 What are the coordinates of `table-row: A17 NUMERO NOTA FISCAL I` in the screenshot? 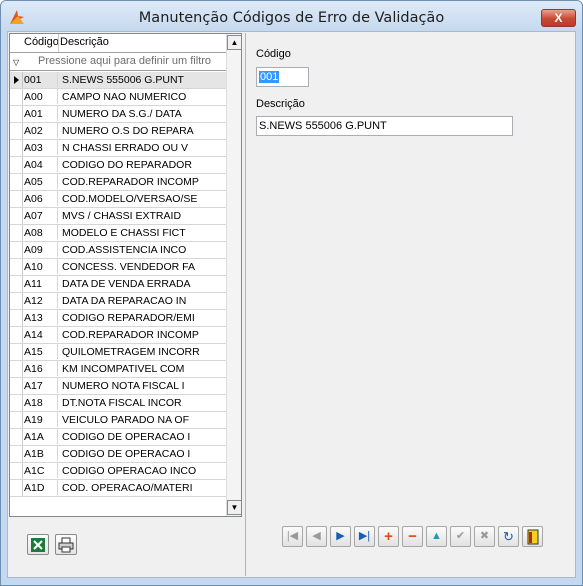 It's located at (118, 386).